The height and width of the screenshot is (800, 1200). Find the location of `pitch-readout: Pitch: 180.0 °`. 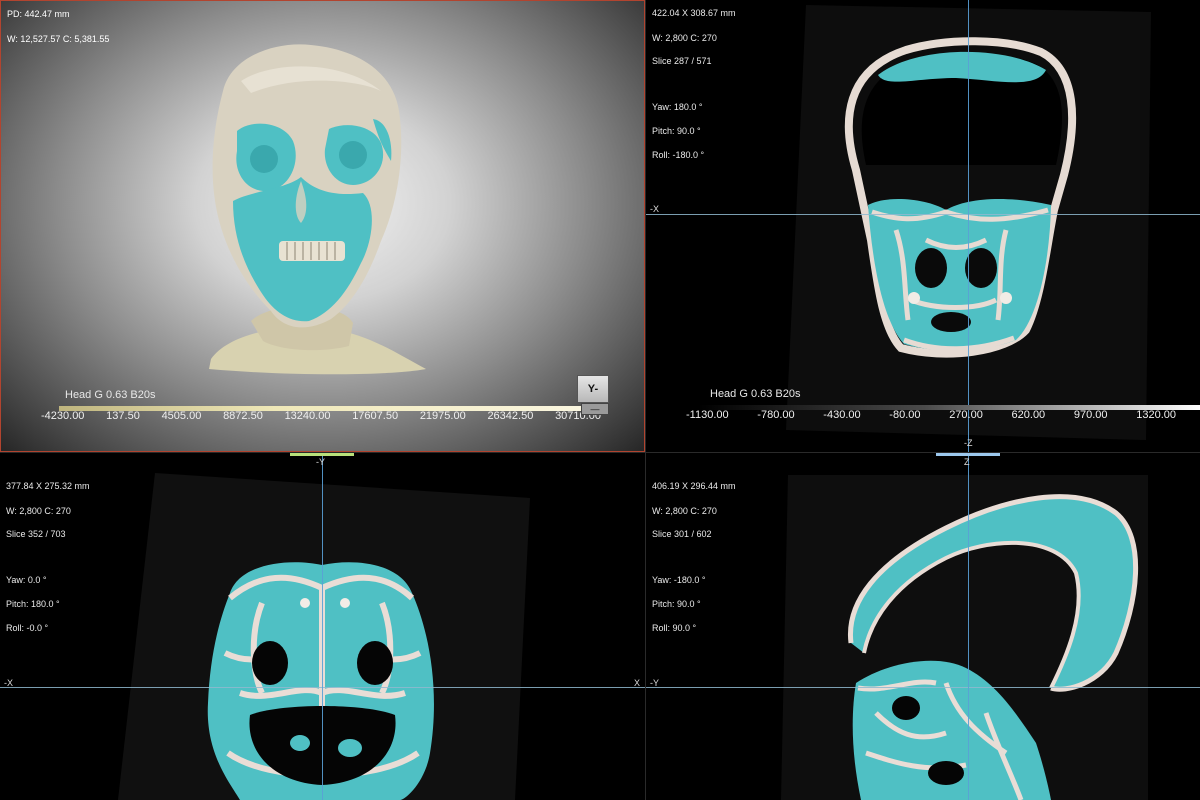

pitch-readout: Pitch: 180.0 ° is located at coordinates (33, 604).